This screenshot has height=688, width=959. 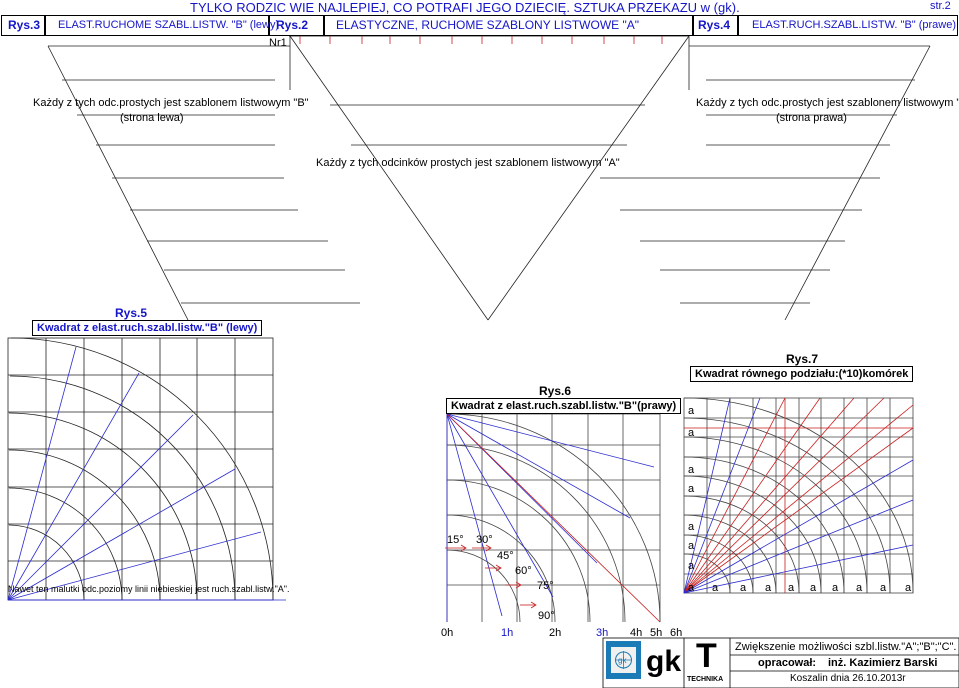 What do you see at coordinates (636, 633) in the screenshot?
I see `hour-label: 4h` at bounding box center [636, 633].